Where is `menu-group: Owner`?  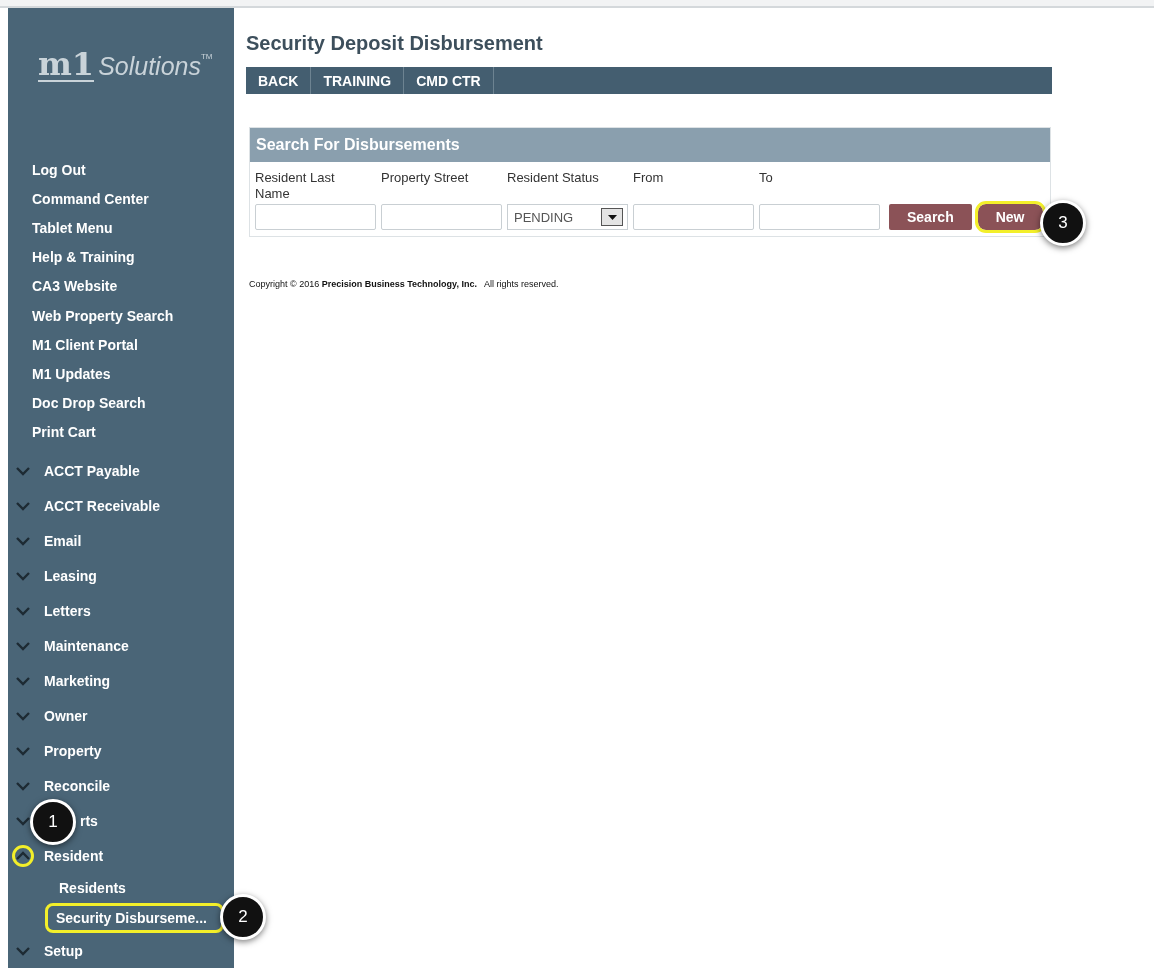
menu-group: Owner is located at coordinates (66, 715).